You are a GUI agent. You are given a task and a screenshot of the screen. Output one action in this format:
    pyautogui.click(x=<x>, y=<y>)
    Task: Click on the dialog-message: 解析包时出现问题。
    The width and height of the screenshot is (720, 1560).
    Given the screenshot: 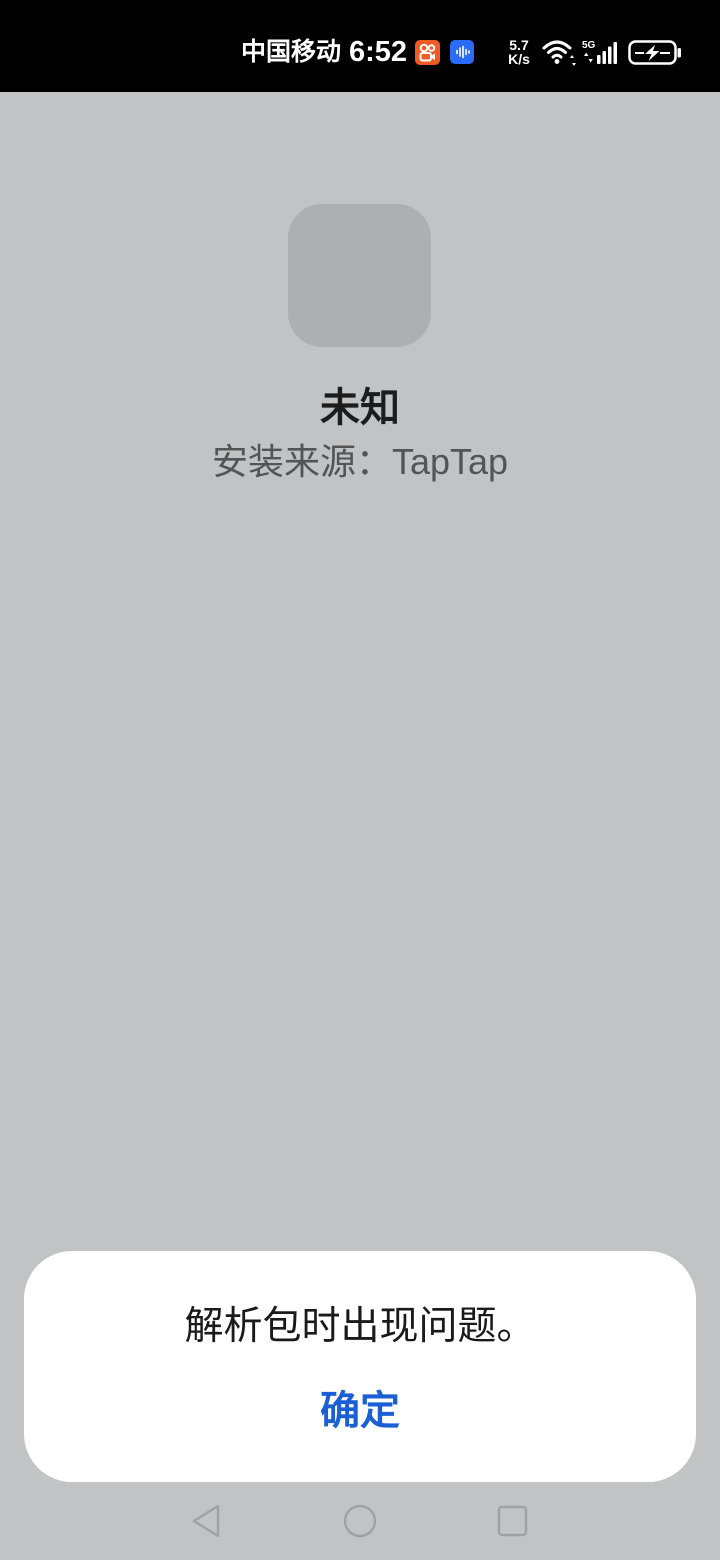 What is the action you would take?
    pyautogui.click(x=360, y=1326)
    